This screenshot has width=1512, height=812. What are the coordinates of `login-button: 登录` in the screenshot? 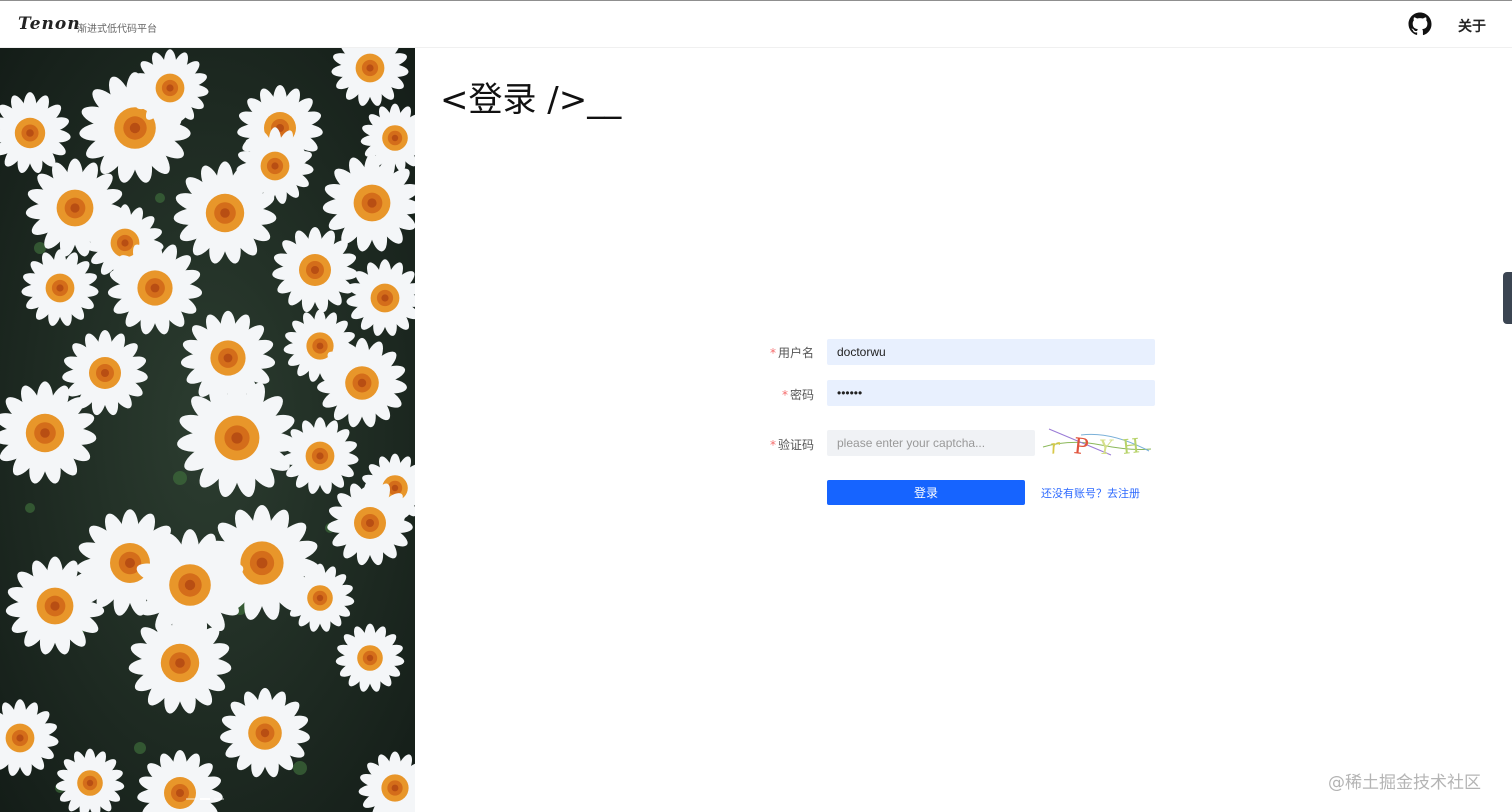 It's located at (926, 492).